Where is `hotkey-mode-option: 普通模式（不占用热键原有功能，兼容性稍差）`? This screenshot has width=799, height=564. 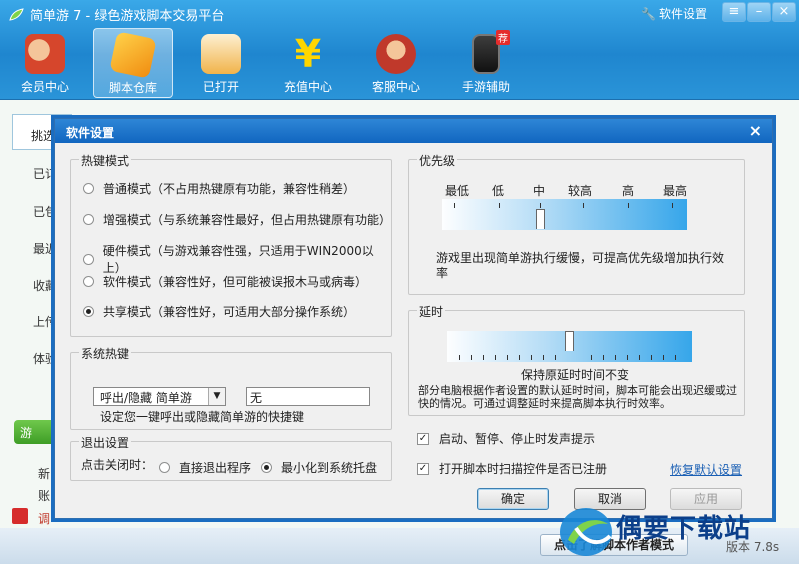 hotkey-mode-option: 普通模式（不占用热键原有功能，兼容性稍差） is located at coordinates (219, 188).